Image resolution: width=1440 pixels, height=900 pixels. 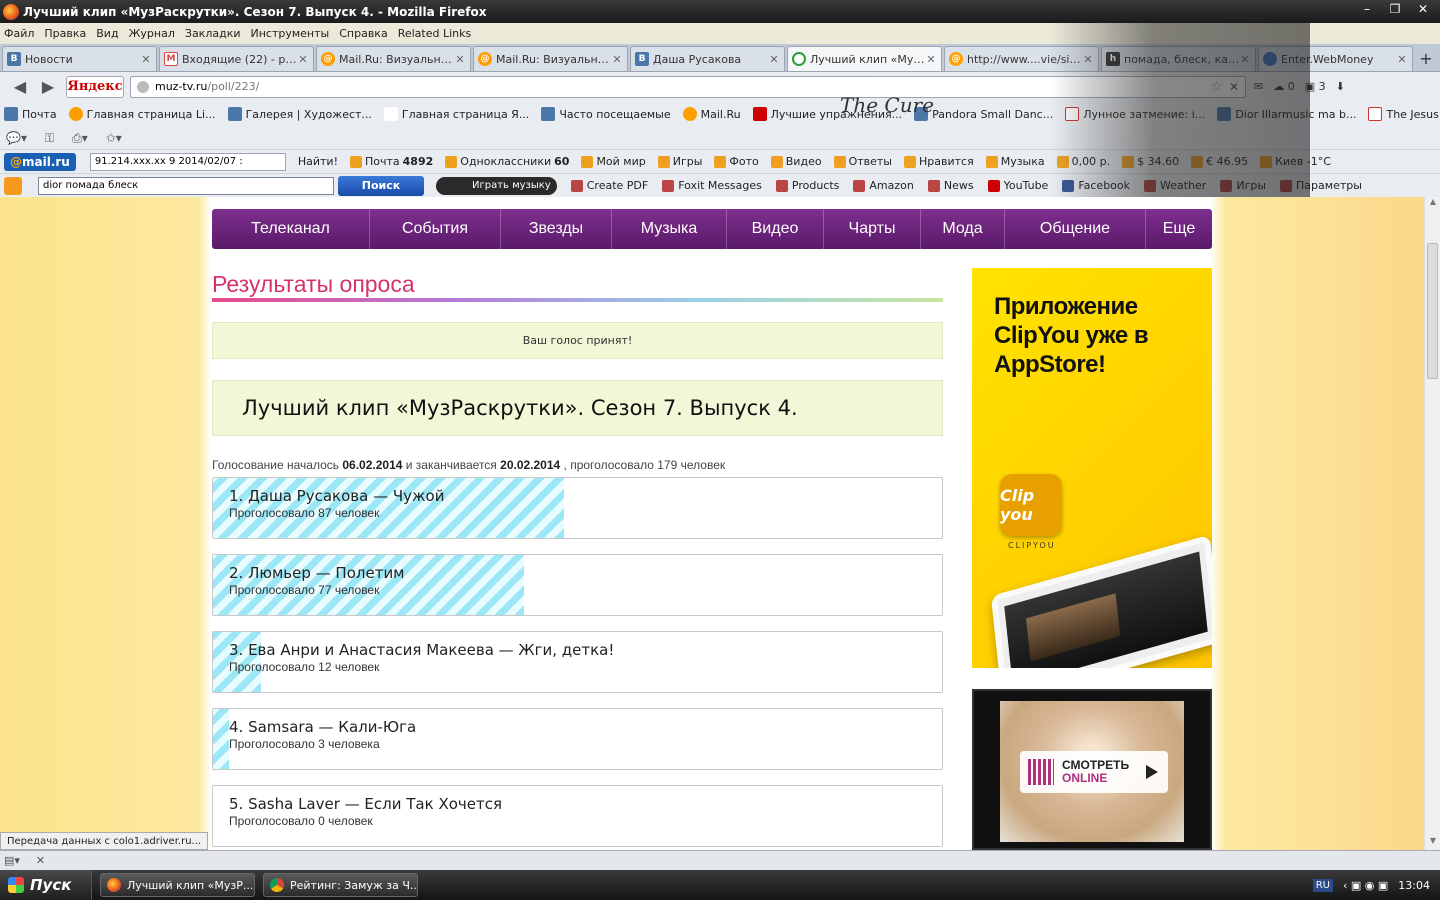 I want to click on watch-online-badge: СМОТРЕТЬ ONLINE, so click(x=1094, y=772).